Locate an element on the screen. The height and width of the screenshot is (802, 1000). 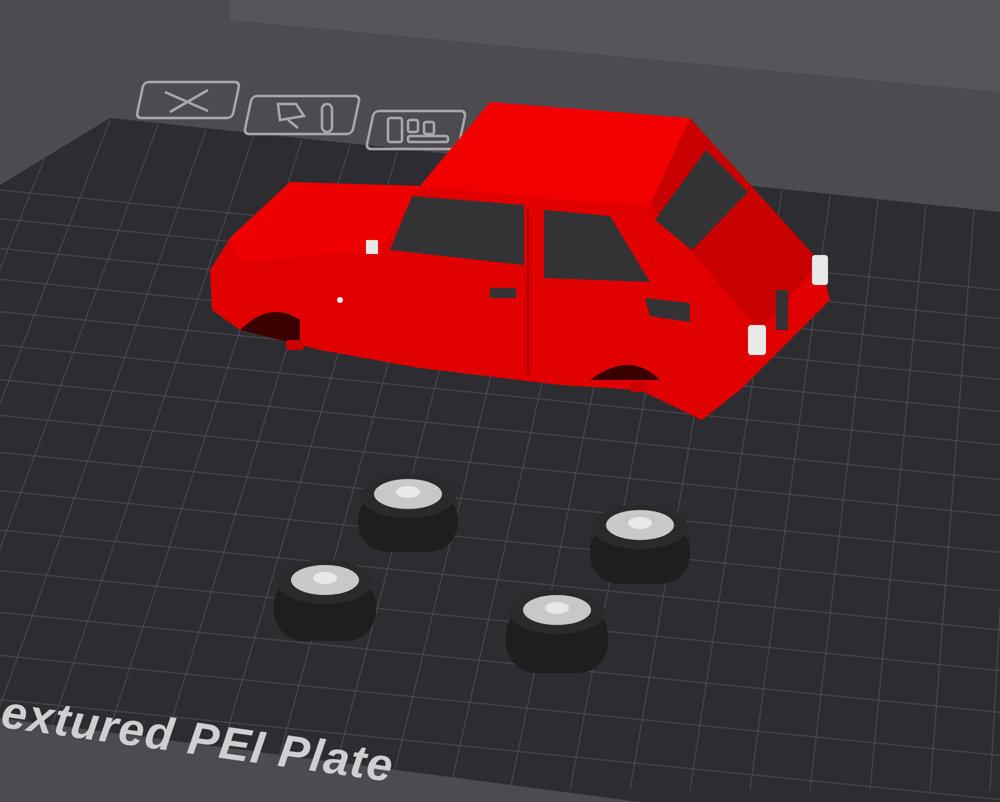
arrange-icon is located at coordinates (302, 115).